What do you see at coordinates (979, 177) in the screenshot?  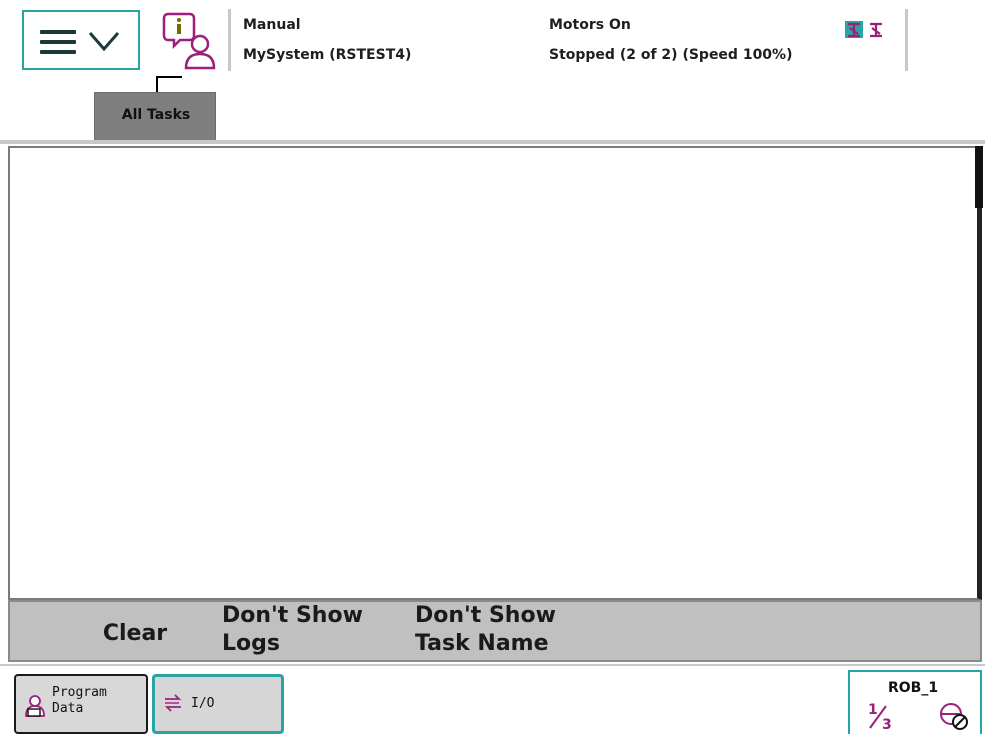 I see `scrollbar-thumb` at bounding box center [979, 177].